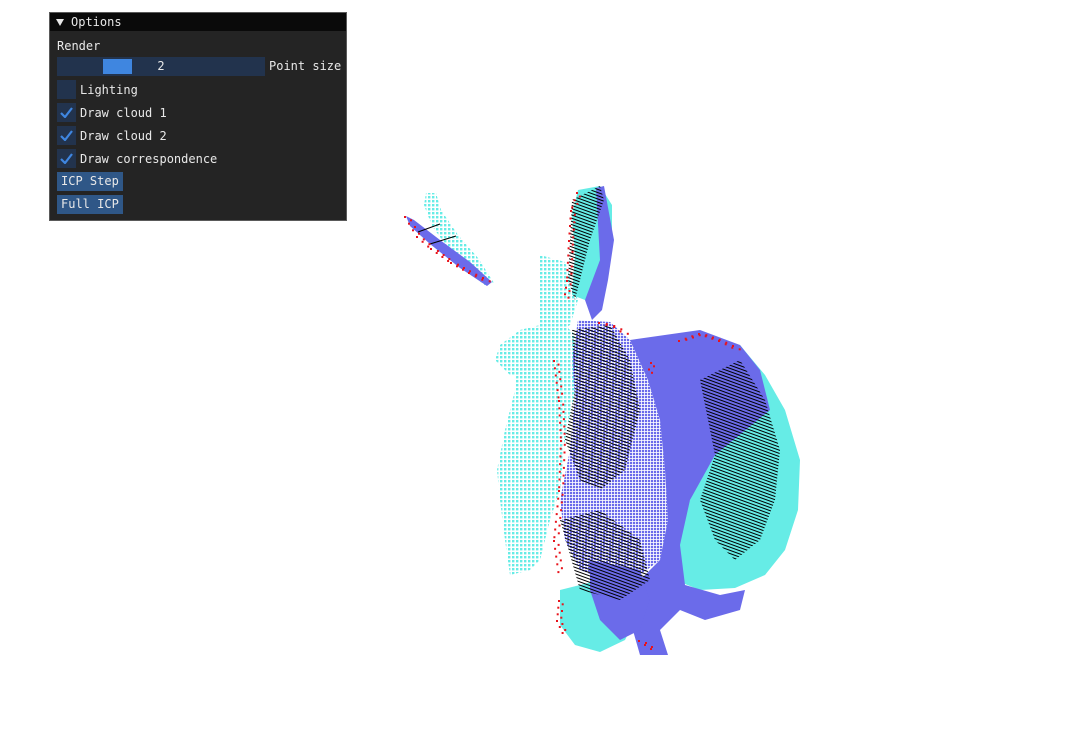  Describe the element at coordinates (66, 89) in the screenshot. I see `lighting-checkbox` at that location.